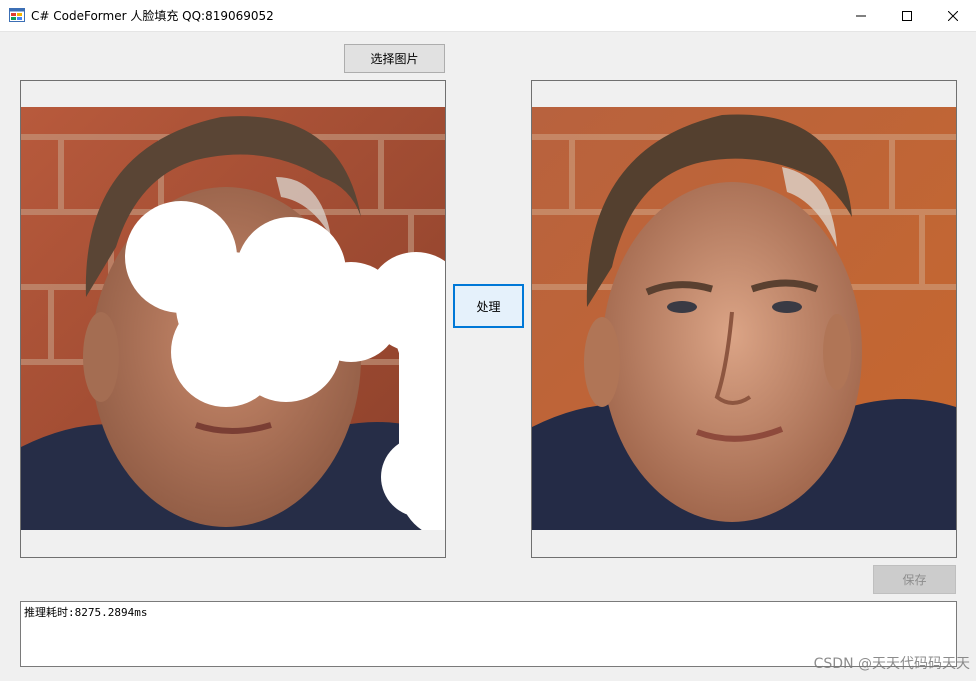  I want to click on maximize-icon, so click(907, 15).